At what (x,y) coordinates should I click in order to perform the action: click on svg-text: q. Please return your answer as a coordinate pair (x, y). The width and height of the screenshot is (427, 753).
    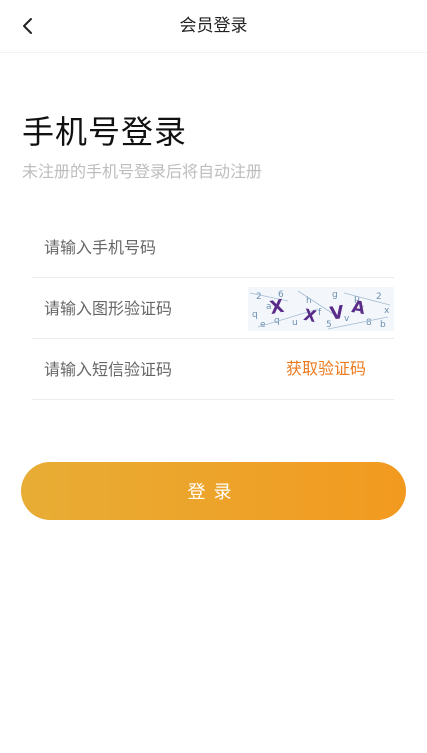
    Looking at the image, I should click on (255, 315).